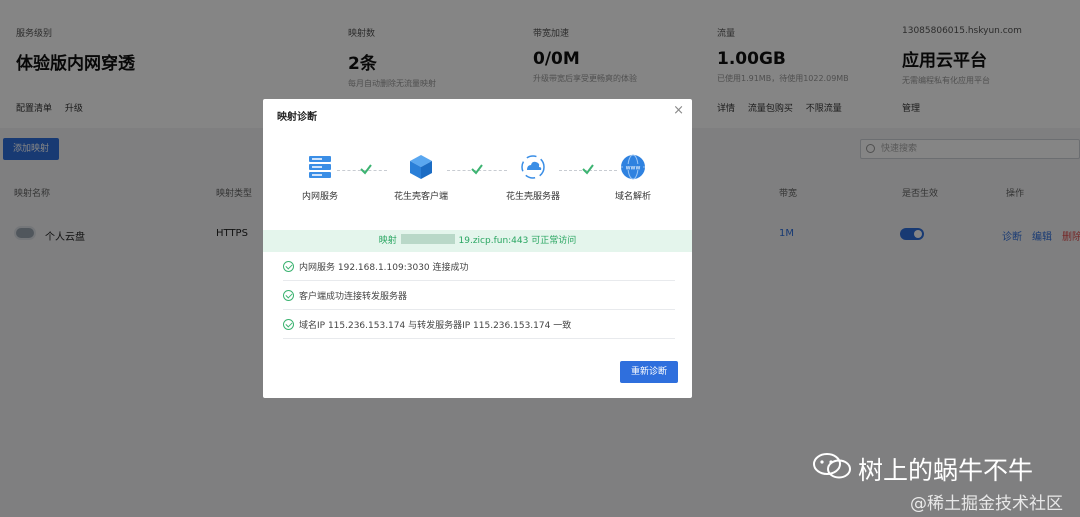  What do you see at coordinates (427, 239) in the screenshot?
I see `masked-domain` at bounding box center [427, 239].